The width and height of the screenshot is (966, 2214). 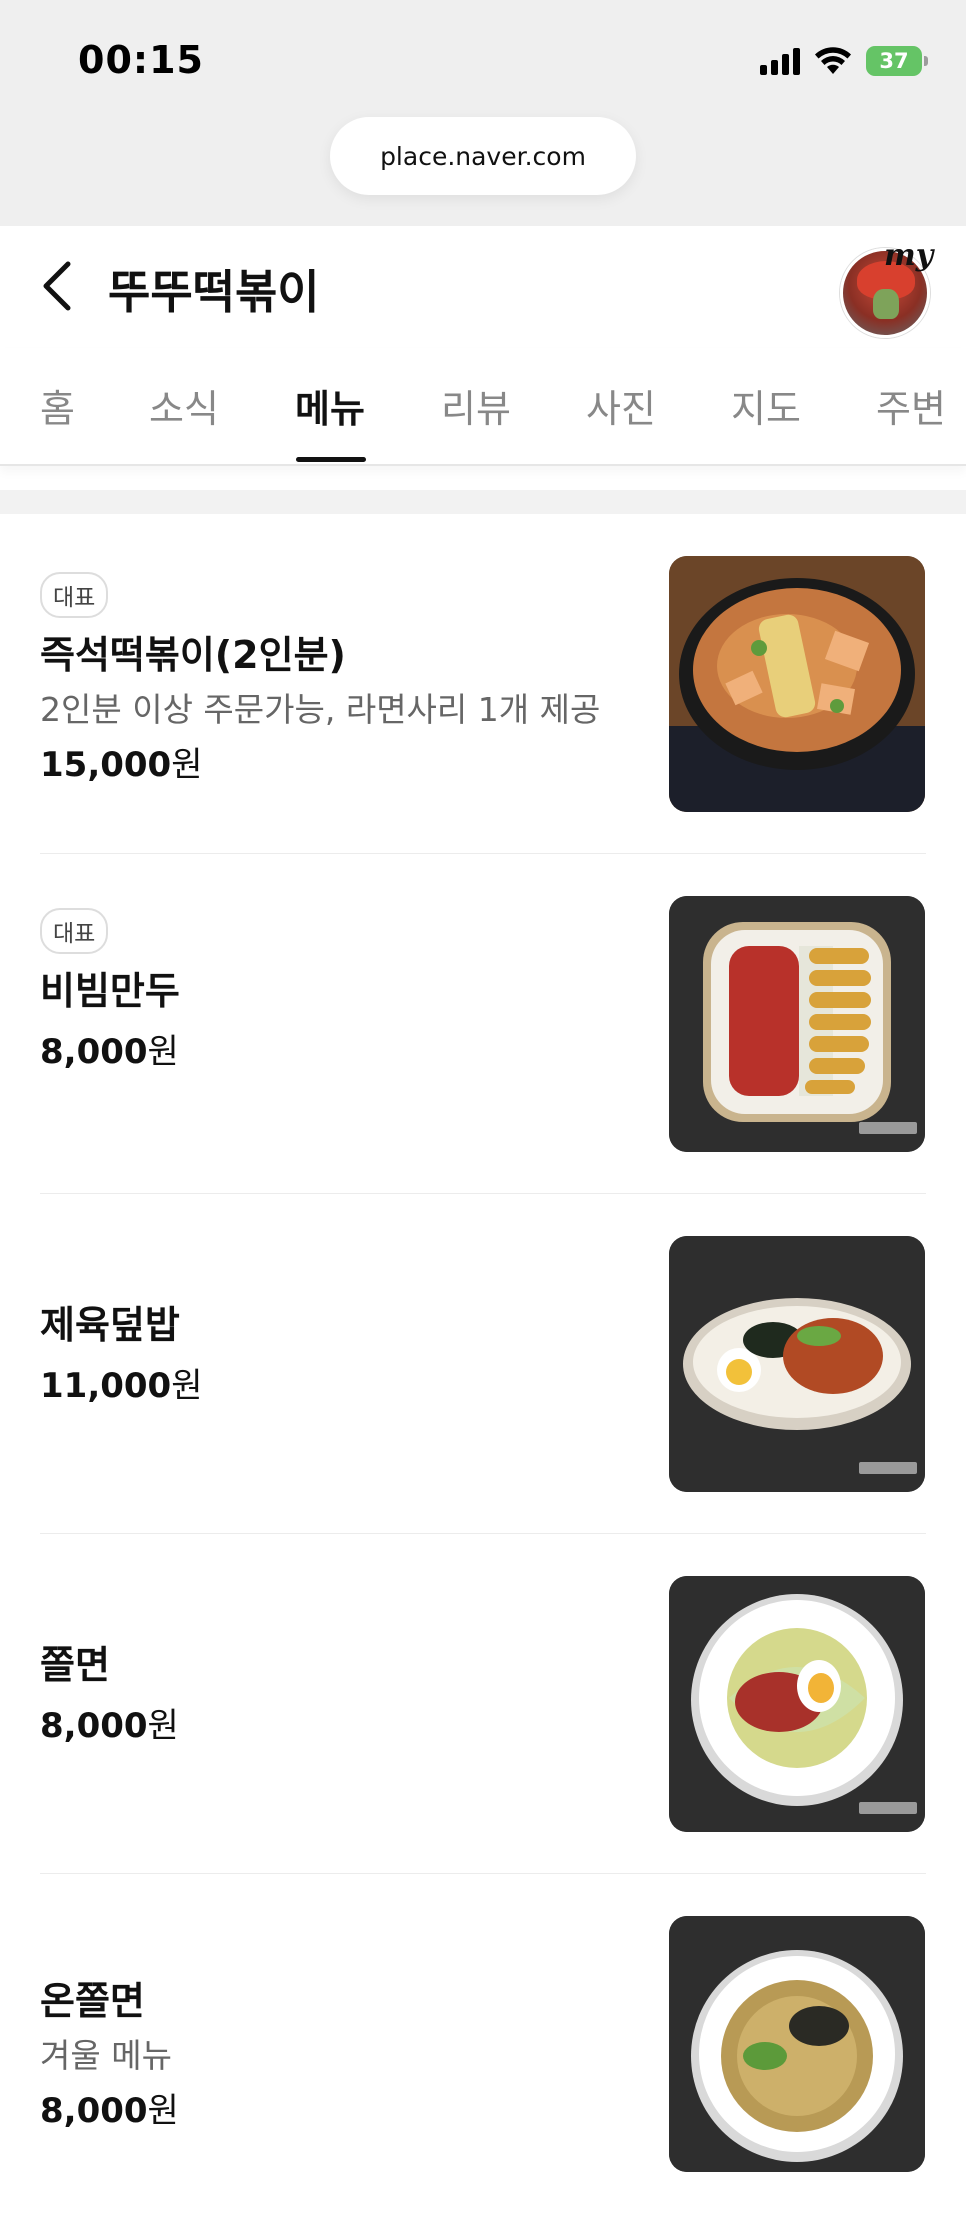 What do you see at coordinates (106, 2055) in the screenshot?
I see `menu-item-description: 겨울 메뉴` at bounding box center [106, 2055].